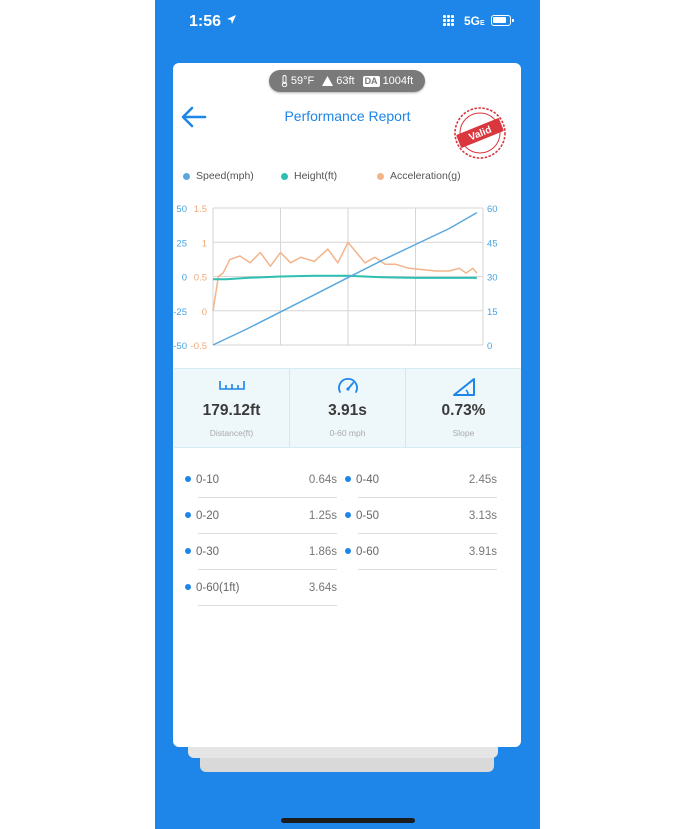 This screenshot has width=700, height=829. I want to click on metric-zero-sixty-value: 3.91s, so click(347, 410).